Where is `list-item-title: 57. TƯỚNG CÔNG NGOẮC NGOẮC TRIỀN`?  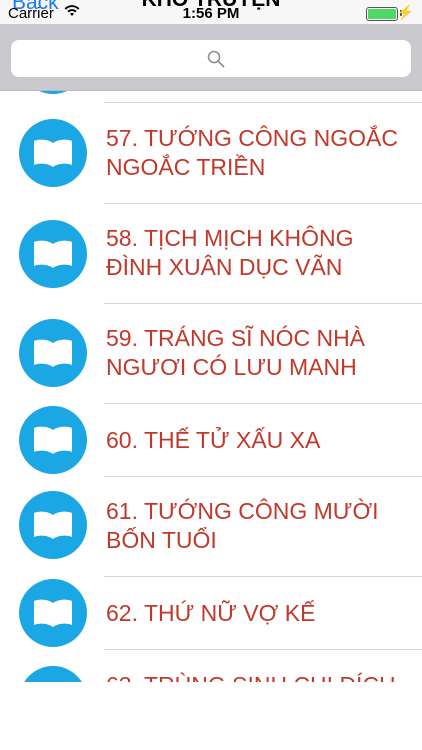 list-item-title: 57. TƯỚNG CÔNG NGOẮC NGOẮC TRIỀN is located at coordinates (252, 152).